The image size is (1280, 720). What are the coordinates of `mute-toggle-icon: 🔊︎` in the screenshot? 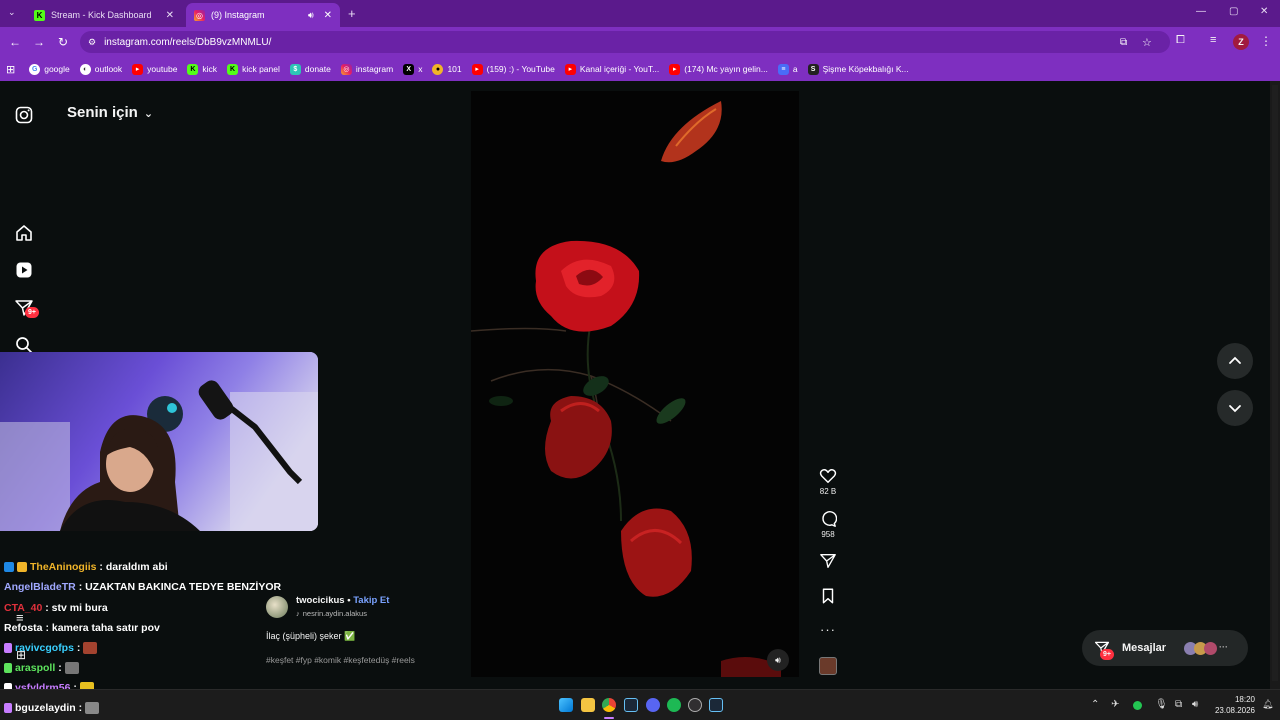 It's located at (778, 660).